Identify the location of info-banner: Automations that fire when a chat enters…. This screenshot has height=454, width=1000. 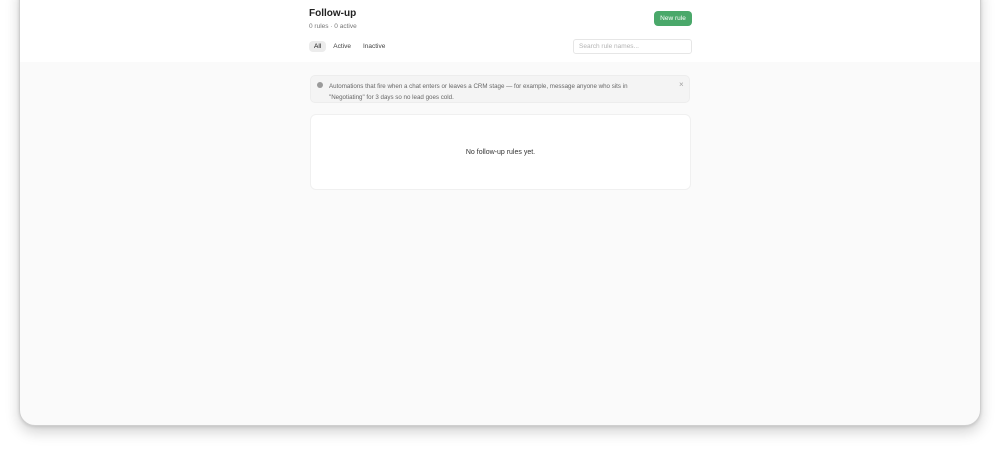
(500, 89).